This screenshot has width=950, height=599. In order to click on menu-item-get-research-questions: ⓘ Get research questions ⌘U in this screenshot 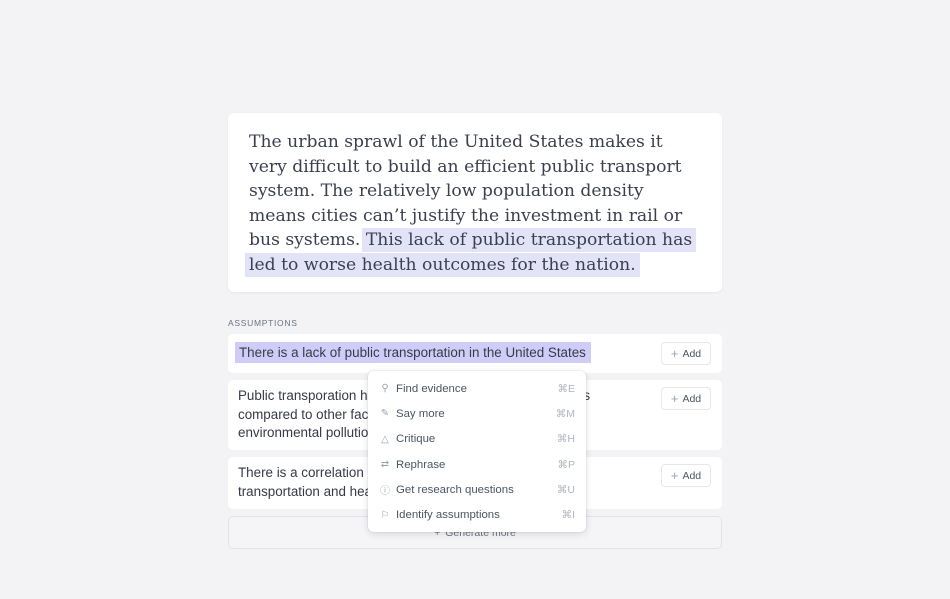, I will do `click(477, 489)`.